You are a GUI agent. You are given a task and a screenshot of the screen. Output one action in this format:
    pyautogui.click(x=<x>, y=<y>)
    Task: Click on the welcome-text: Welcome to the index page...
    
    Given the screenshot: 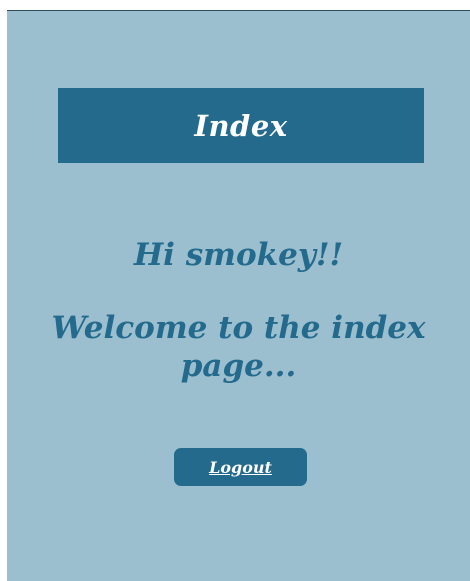 What is the action you would take?
    pyautogui.click(x=238, y=347)
    